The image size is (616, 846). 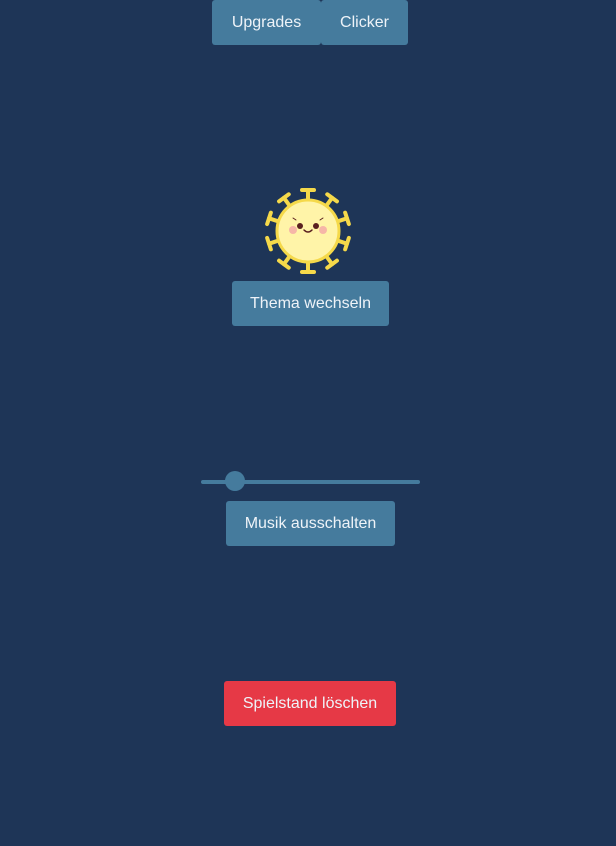 I want to click on nav-upgrades-button: Upgrades, so click(x=266, y=22).